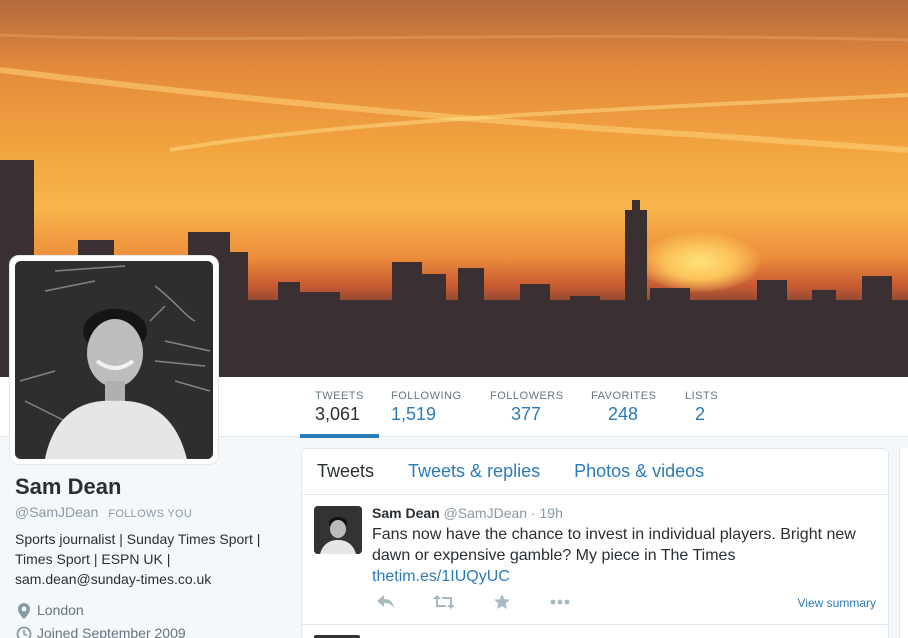  What do you see at coordinates (386, 602) in the screenshot?
I see `reply-icon` at bounding box center [386, 602].